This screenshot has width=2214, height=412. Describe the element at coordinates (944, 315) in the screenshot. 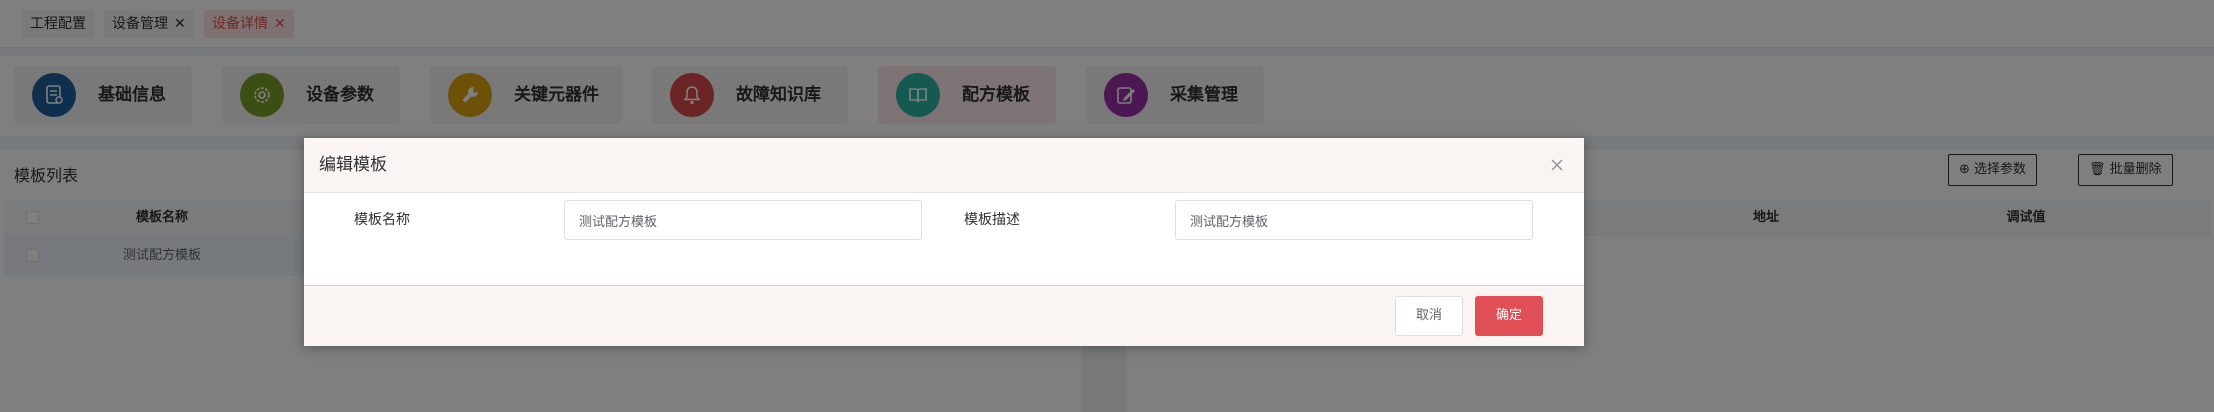

I see `dialog-footer: 取消 确定` at that location.